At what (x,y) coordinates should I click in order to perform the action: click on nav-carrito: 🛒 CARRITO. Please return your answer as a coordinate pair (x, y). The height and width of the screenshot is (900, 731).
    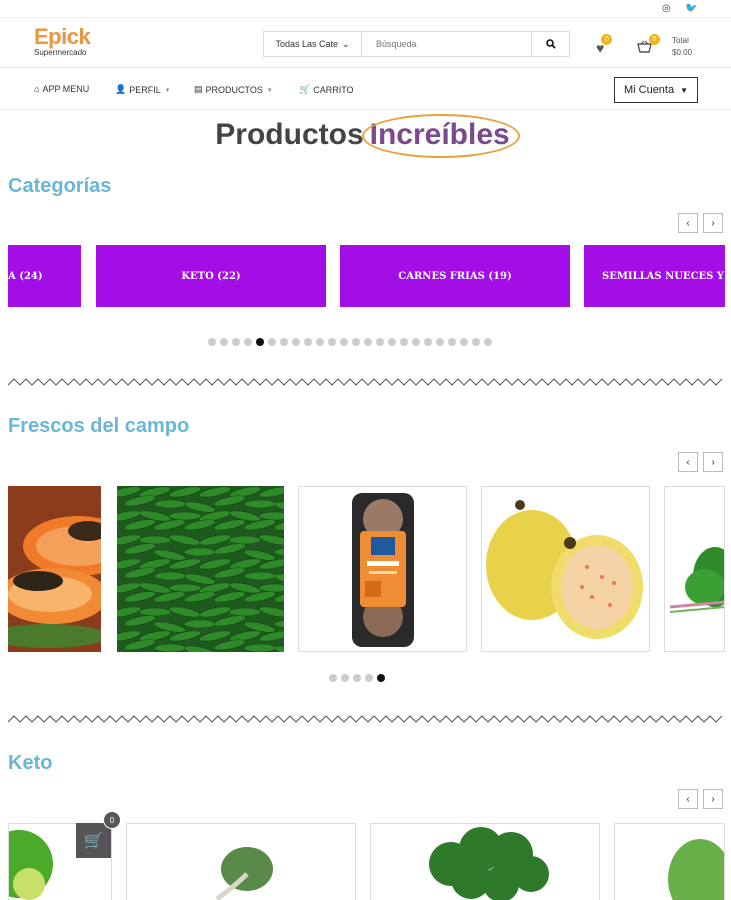
    Looking at the image, I should click on (326, 89).